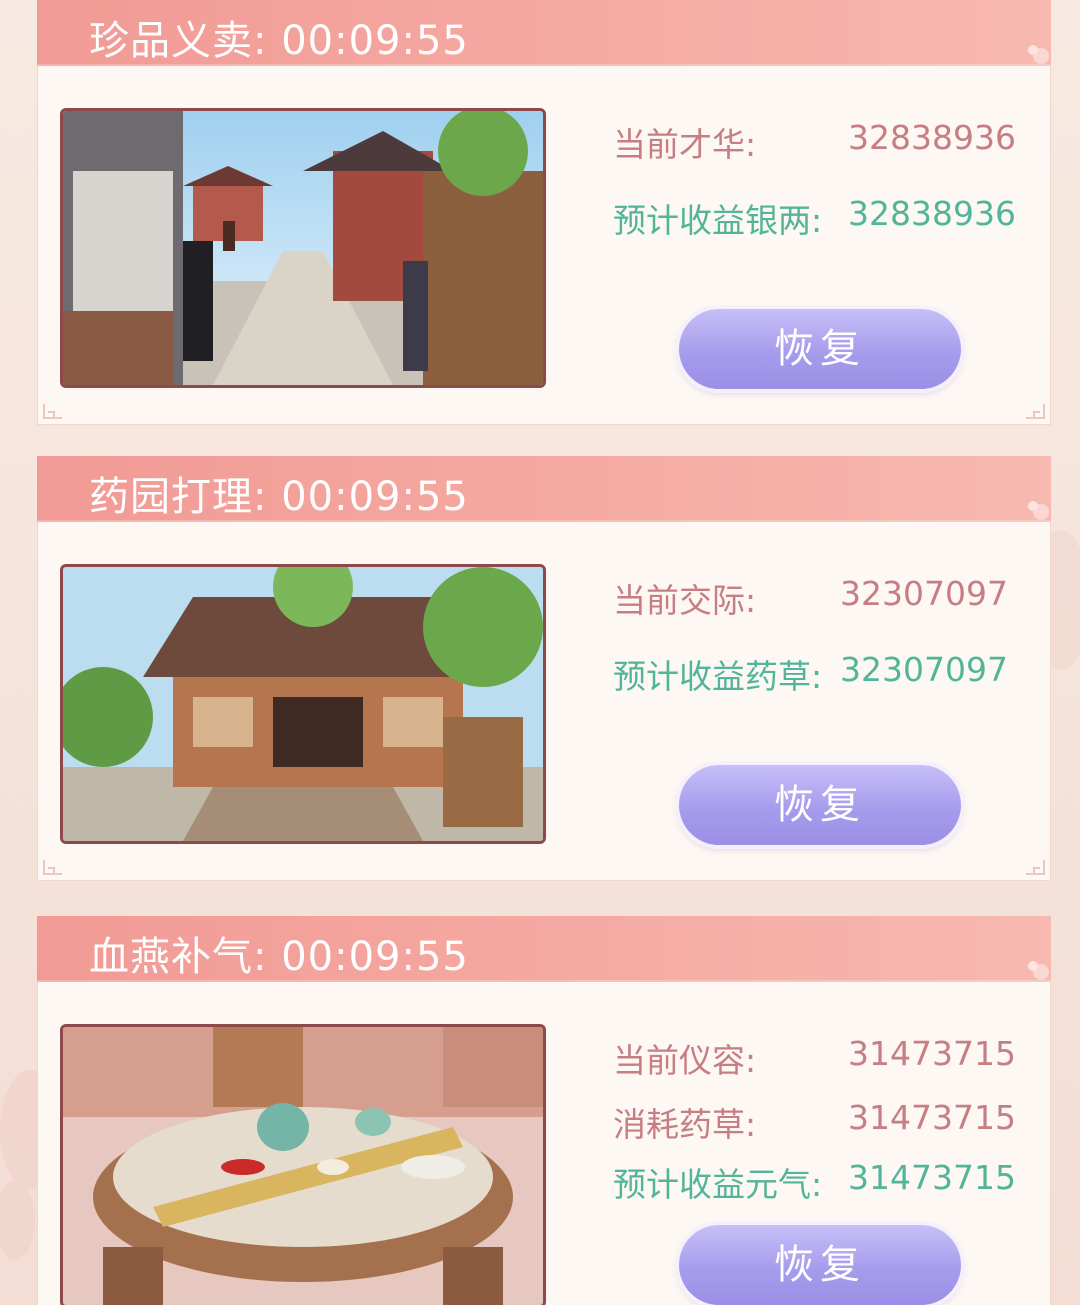  What do you see at coordinates (544, 489) in the screenshot?
I see `card-header: 药园打理: 00:09:55` at bounding box center [544, 489].